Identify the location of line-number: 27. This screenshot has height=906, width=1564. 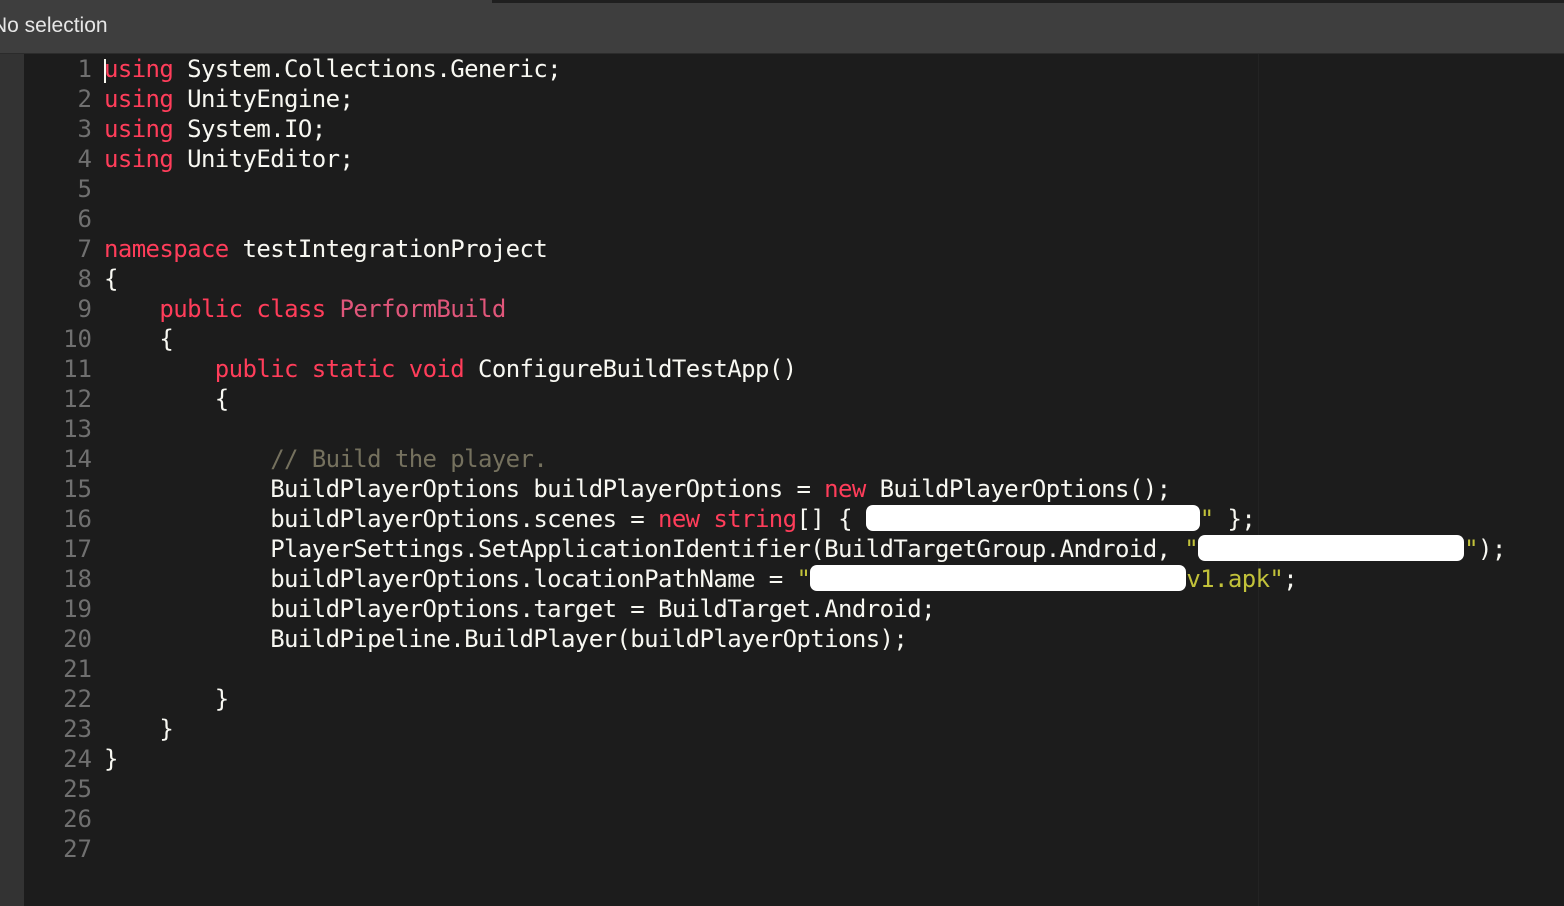
(77, 849).